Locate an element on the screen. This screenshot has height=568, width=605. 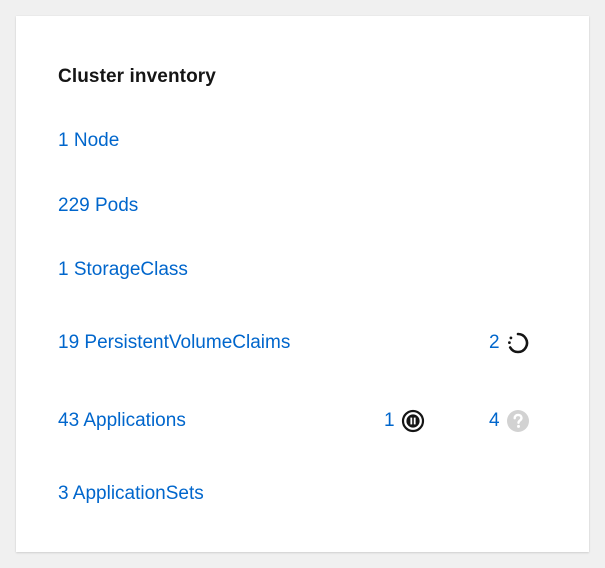
inventory-row-storageclasses: 1 StorageClass is located at coordinates (302, 270).